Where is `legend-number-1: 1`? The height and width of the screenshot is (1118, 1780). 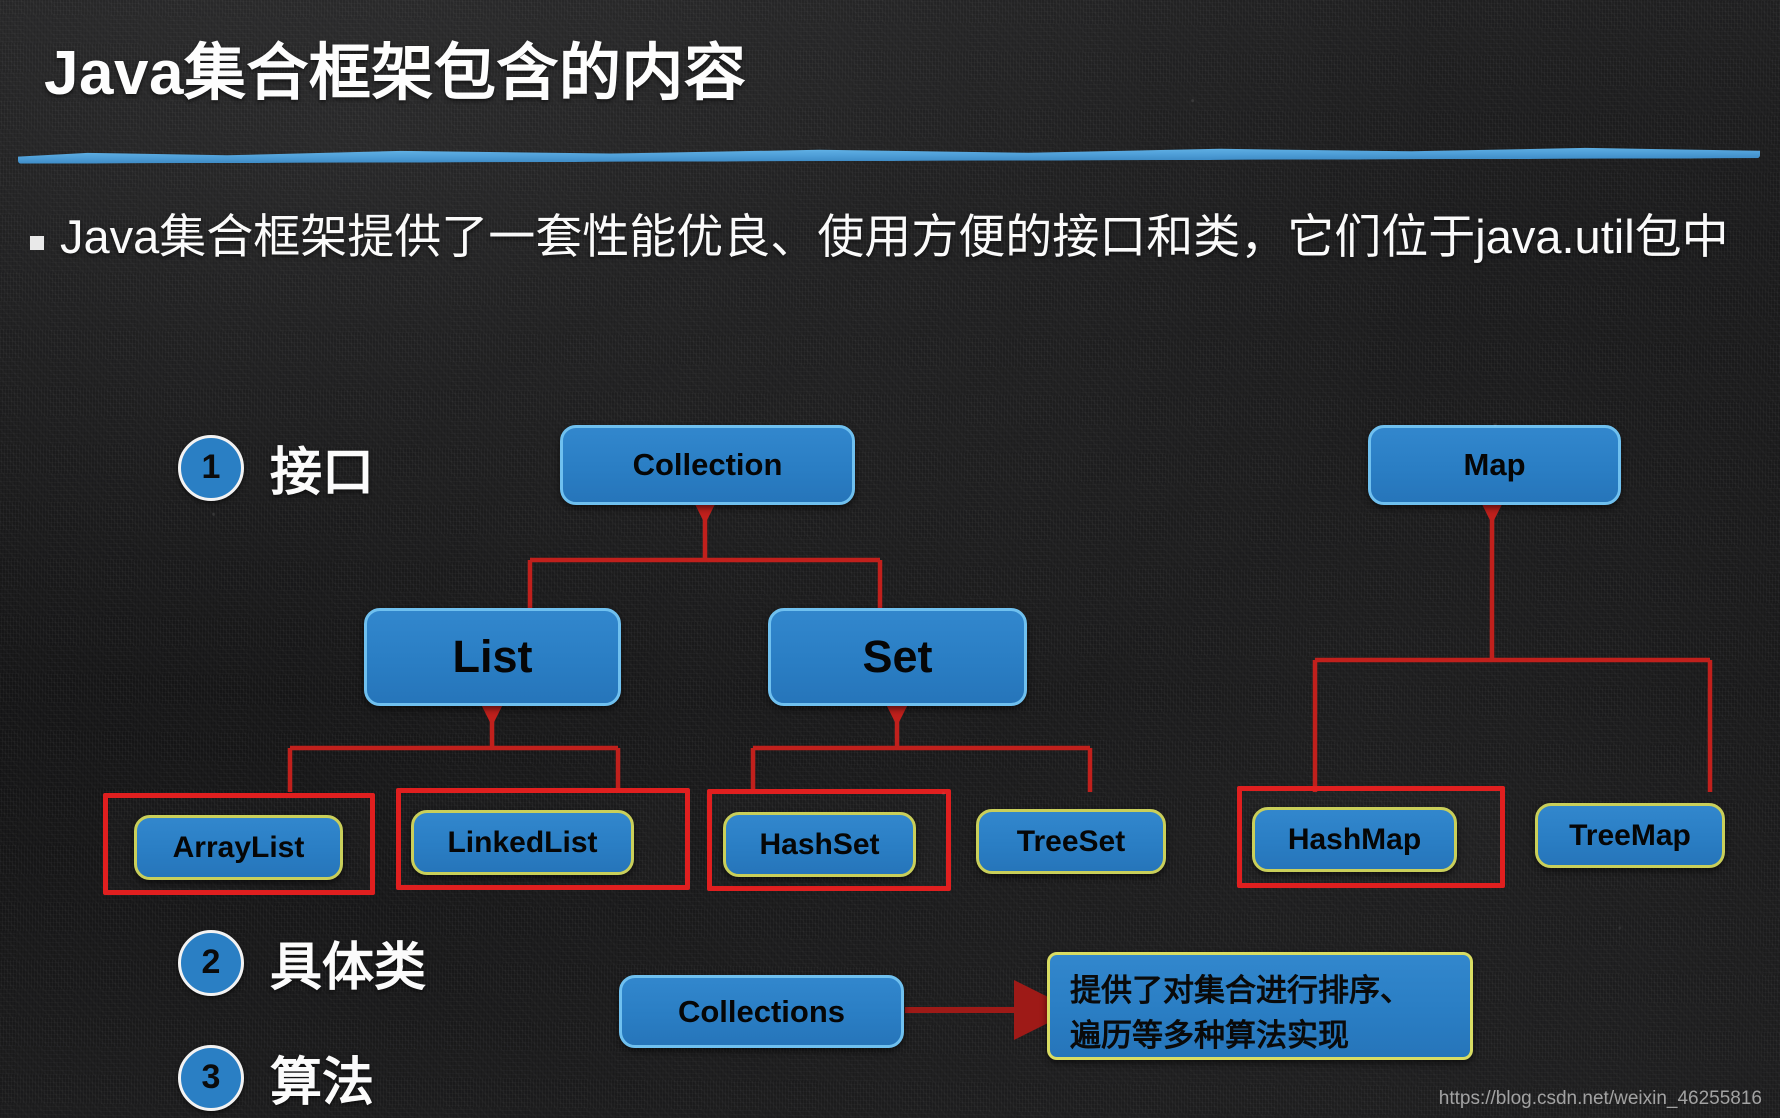 legend-number-1: 1 is located at coordinates (211, 467).